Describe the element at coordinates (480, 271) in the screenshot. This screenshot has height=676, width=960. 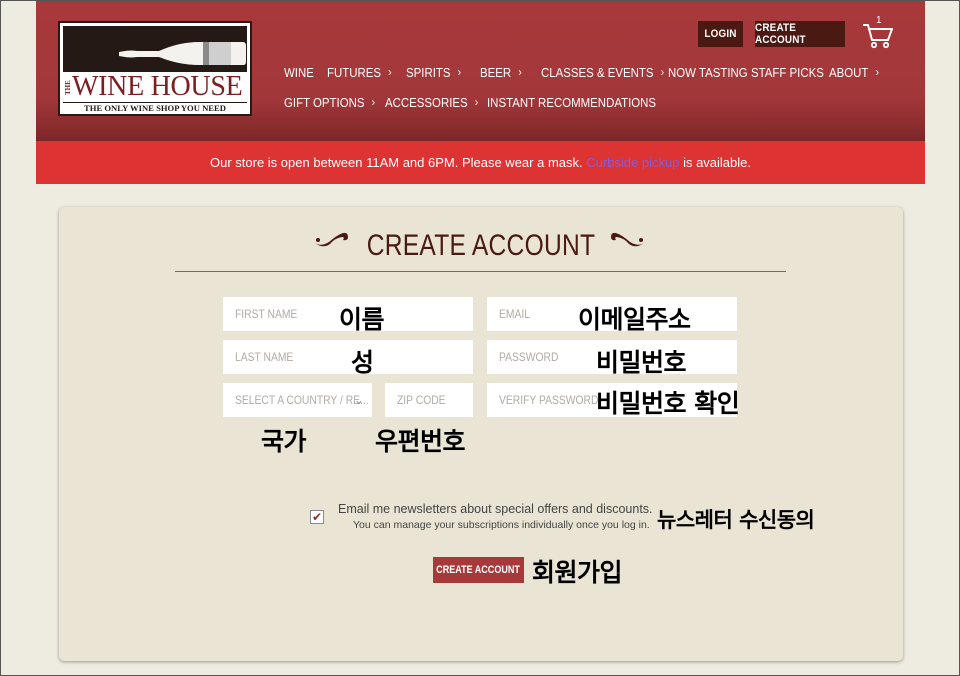
I see `title-divider` at that location.